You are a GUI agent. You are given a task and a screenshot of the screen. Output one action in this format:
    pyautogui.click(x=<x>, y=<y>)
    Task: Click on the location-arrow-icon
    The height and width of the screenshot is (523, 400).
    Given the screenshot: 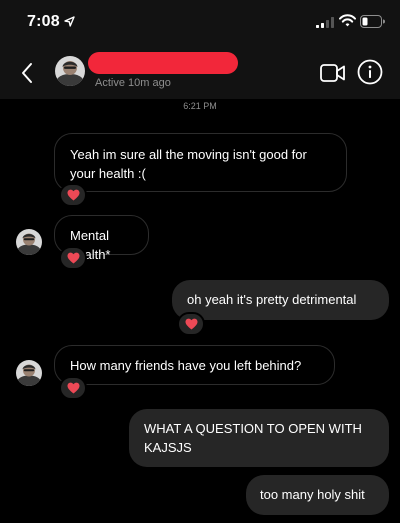 What is the action you would take?
    pyautogui.click(x=69, y=21)
    